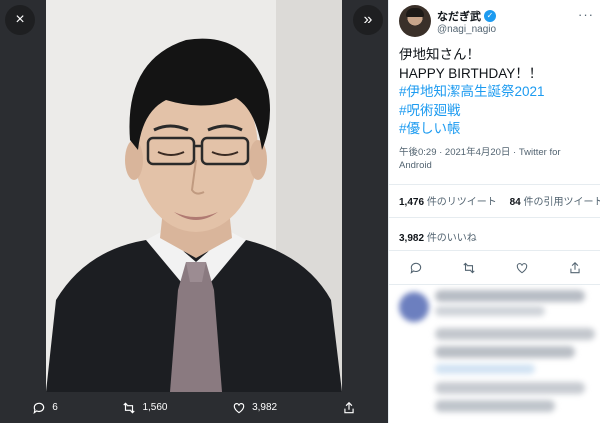  I want to click on quotes-count: 84, so click(515, 202).